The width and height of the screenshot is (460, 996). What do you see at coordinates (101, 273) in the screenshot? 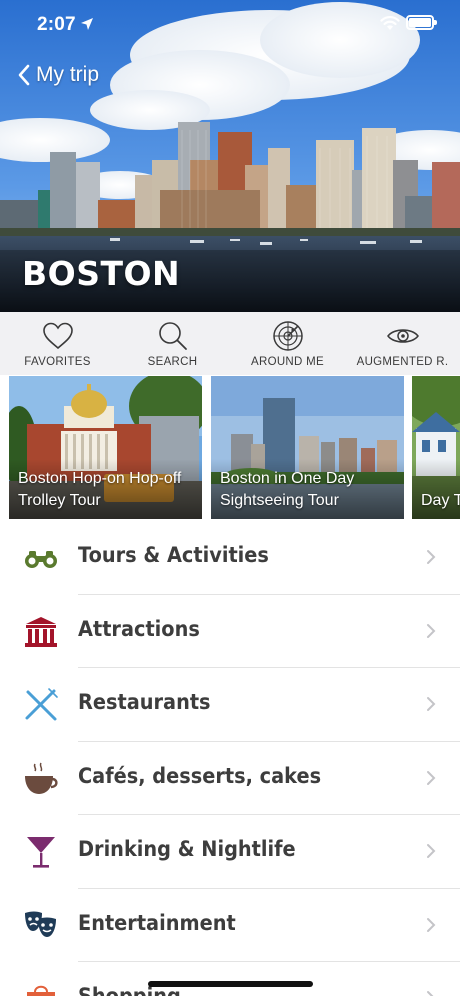
I see `city-title: BOSTON` at bounding box center [101, 273].